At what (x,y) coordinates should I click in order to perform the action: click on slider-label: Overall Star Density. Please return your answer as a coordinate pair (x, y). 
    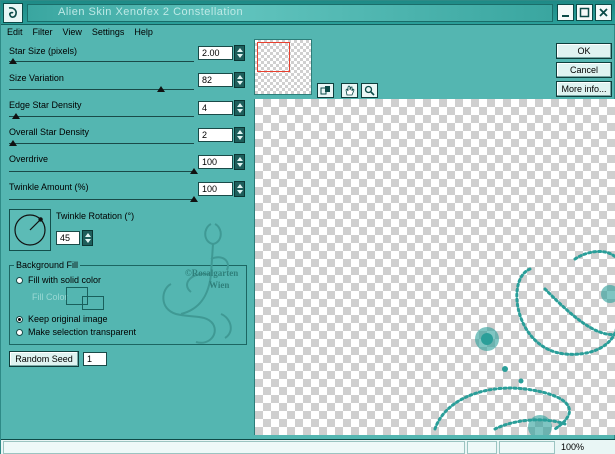
    Looking at the image, I should click on (49, 132).